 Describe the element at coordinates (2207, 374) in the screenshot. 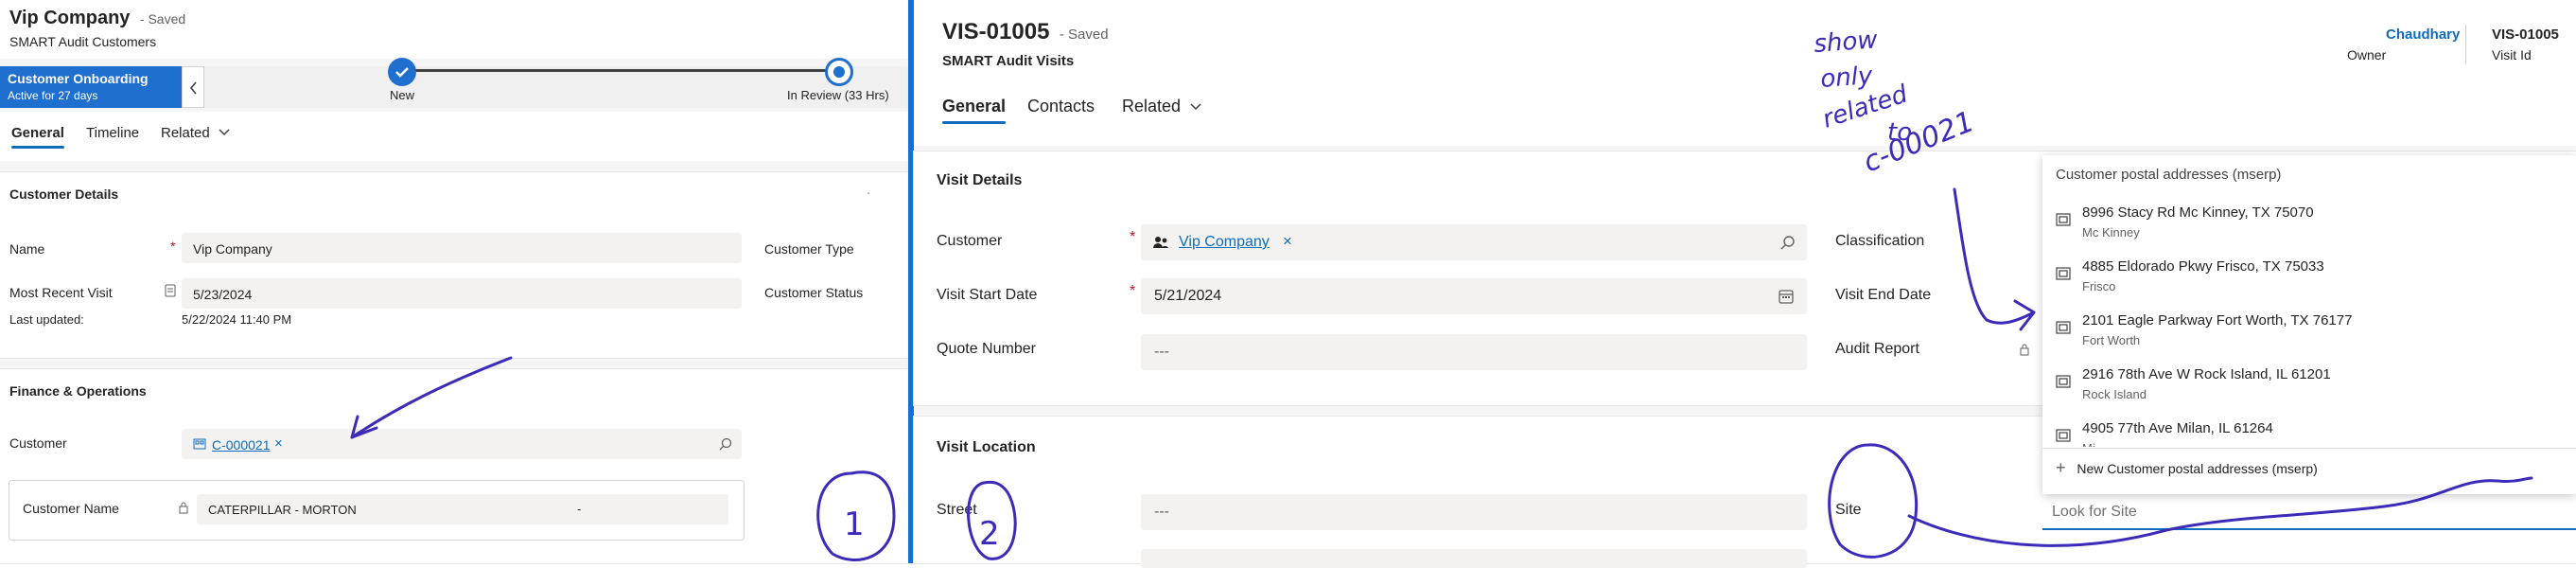

I see `dropdown-item-address: 2916 78th Ave W Rock Island, IL 61201` at that location.